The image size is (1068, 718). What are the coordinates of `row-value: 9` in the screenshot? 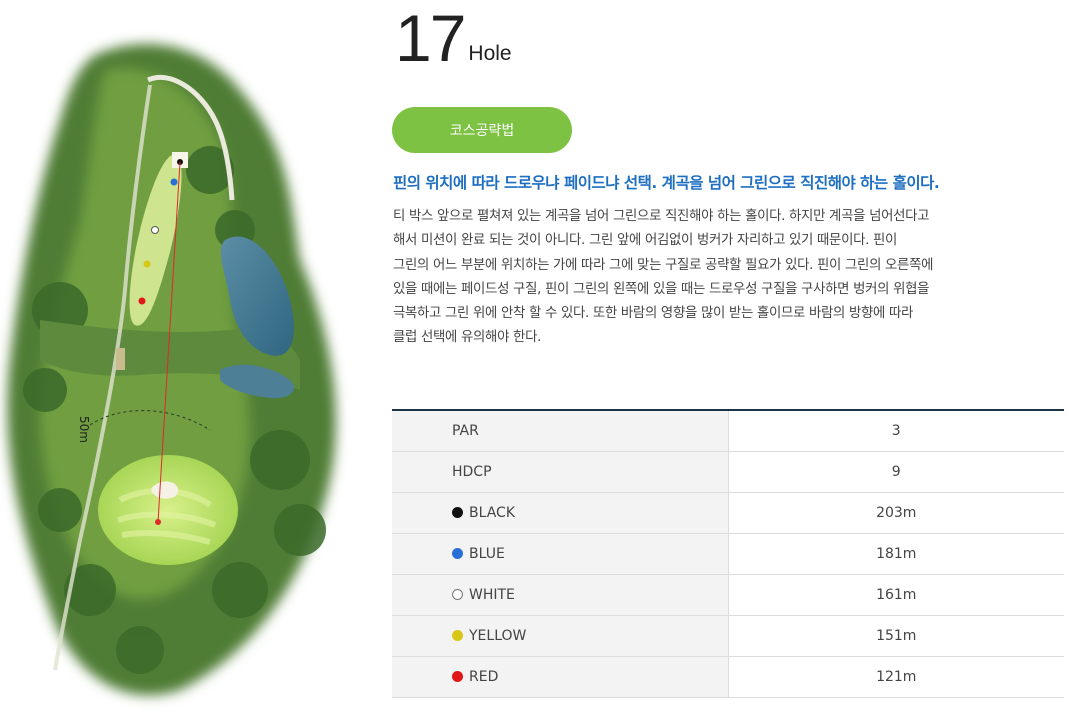 It's located at (896, 472).